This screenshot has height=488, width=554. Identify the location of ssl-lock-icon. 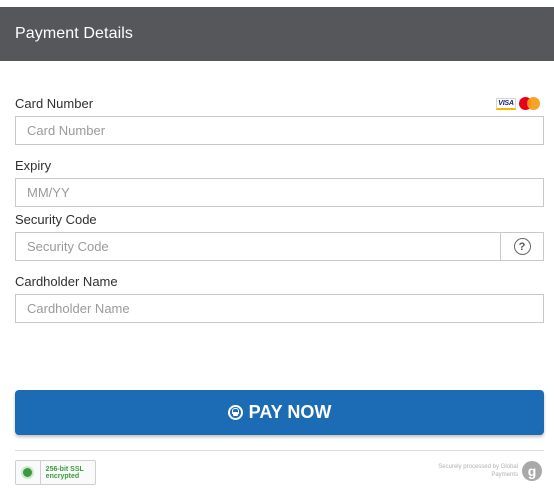
(28, 472).